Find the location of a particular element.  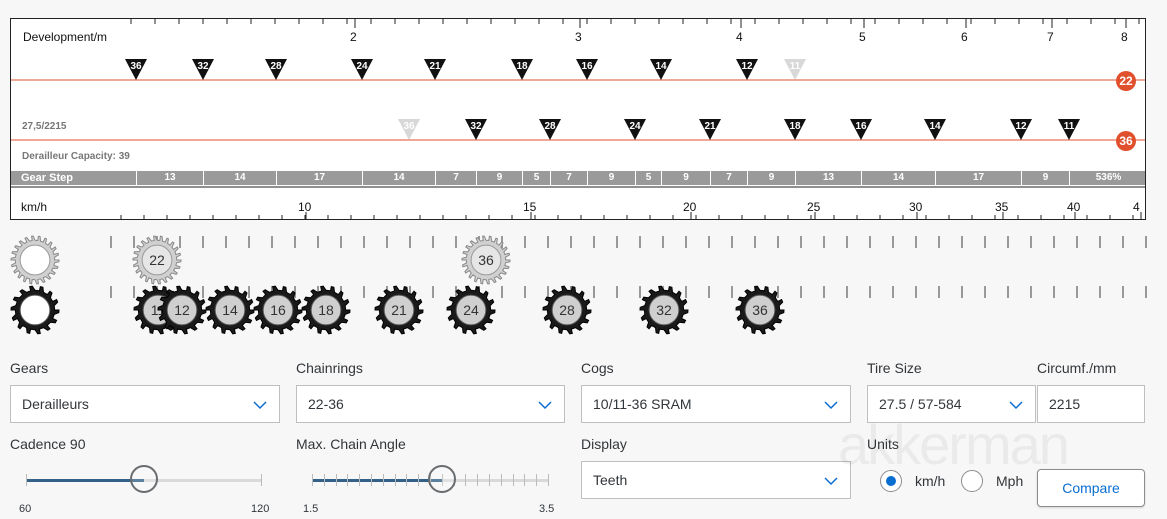

svg-text: 22 is located at coordinates (157, 260).